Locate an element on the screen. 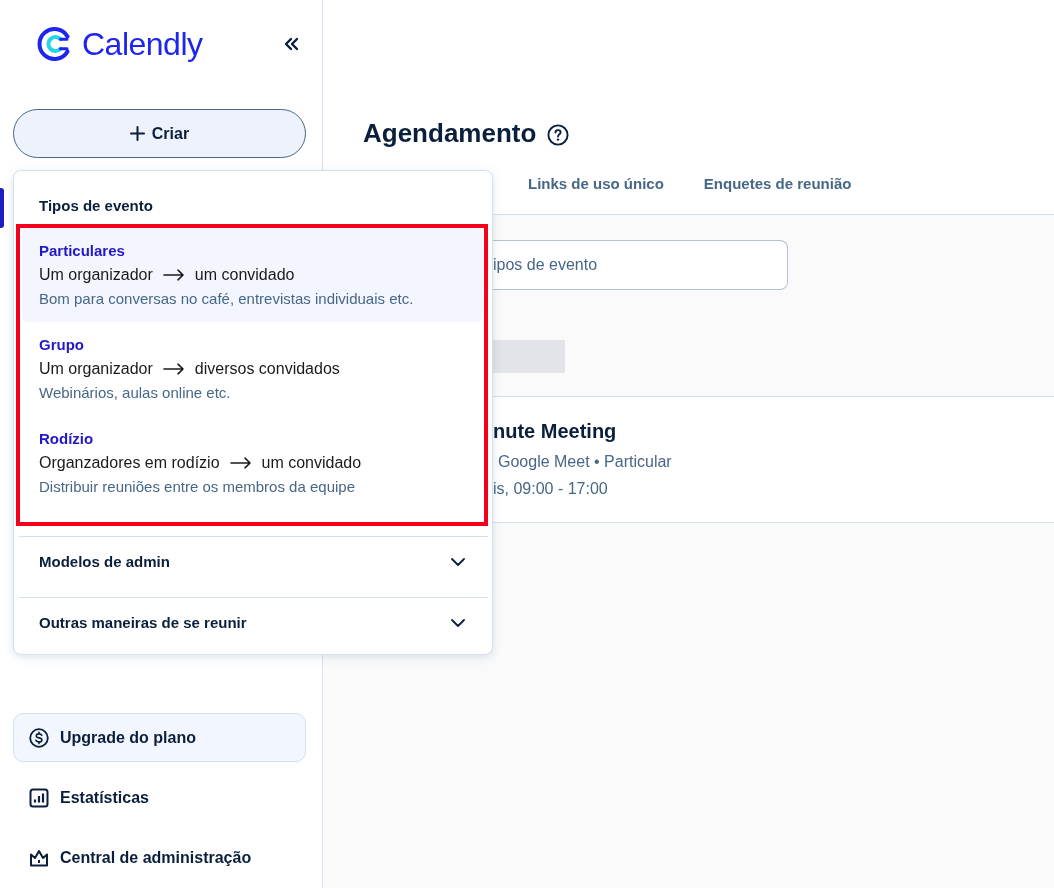 The image size is (1054, 888). bar-chart-icon is located at coordinates (39, 798).